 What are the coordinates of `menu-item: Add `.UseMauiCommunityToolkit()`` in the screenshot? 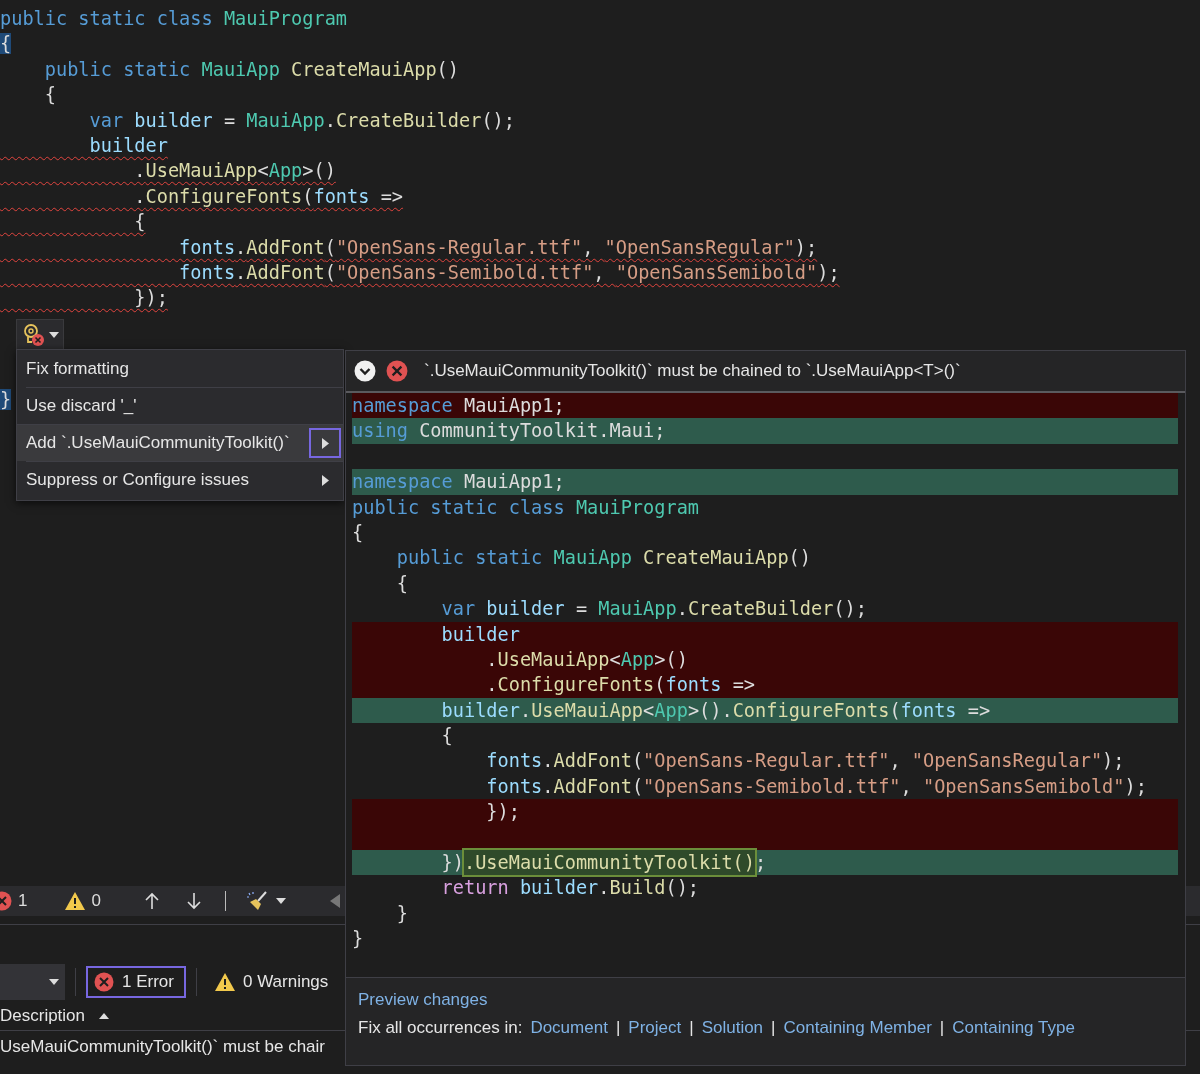 It's located at (180, 442).